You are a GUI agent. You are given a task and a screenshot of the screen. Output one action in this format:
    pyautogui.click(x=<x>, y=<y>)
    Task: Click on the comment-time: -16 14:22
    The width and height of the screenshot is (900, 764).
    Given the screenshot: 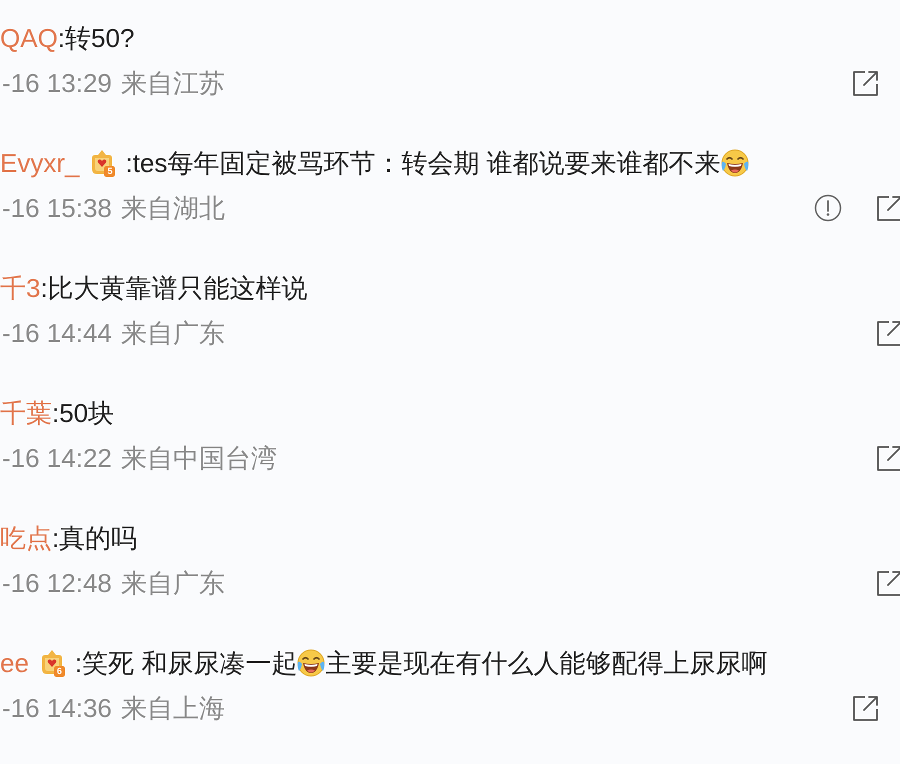 What is the action you would take?
    pyautogui.click(x=56, y=458)
    